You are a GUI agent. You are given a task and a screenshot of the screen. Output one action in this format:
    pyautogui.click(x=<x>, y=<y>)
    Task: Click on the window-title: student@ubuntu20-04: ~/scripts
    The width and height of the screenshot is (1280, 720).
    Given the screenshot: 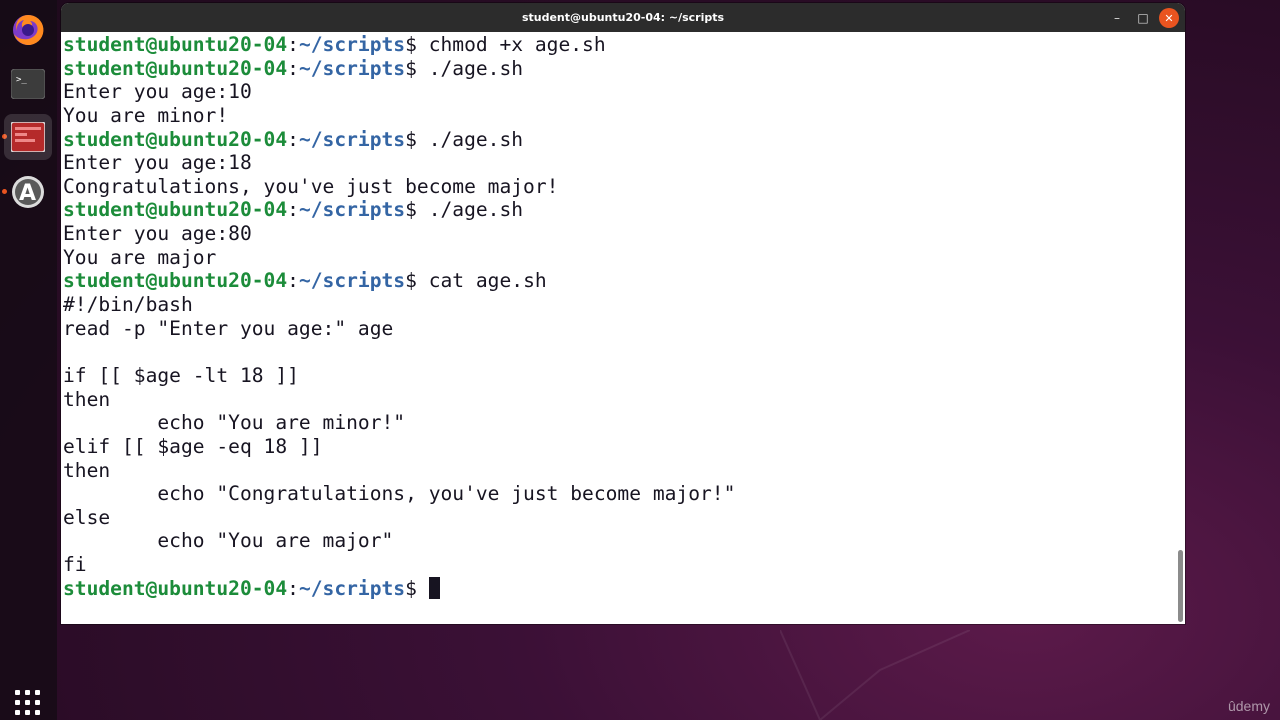 What is the action you would take?
    pyautogui.click(x=623, y=17)
    